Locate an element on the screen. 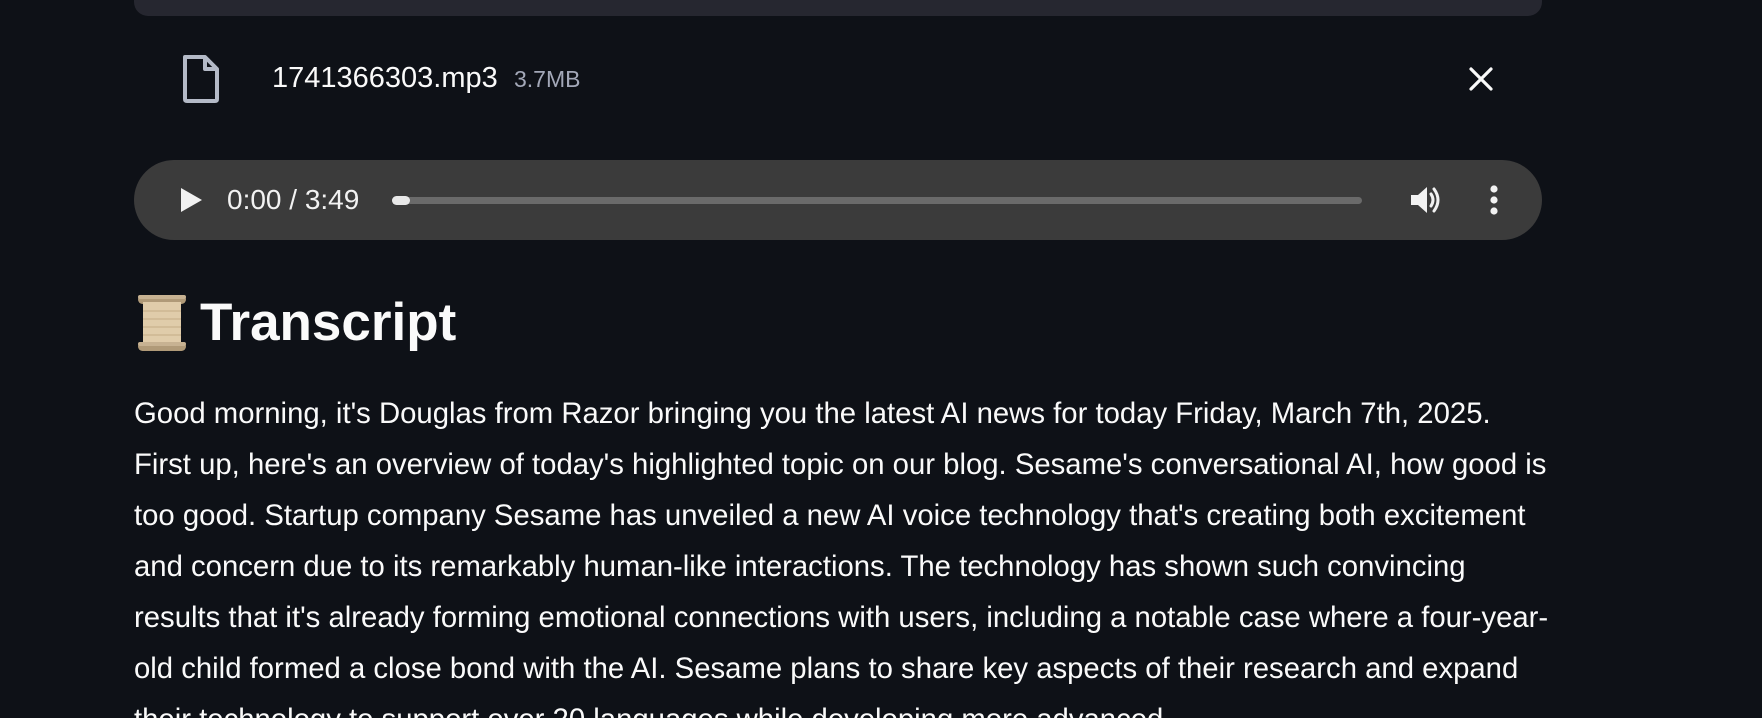 This screenshot has height=718, width=1762. volume-button is located at coordinates (1426, 200).